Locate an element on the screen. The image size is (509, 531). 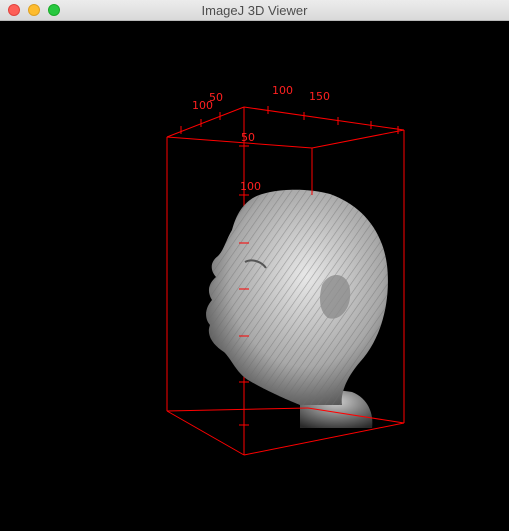
x-axis-label-150: 150 is located at coordinates (319, 96).